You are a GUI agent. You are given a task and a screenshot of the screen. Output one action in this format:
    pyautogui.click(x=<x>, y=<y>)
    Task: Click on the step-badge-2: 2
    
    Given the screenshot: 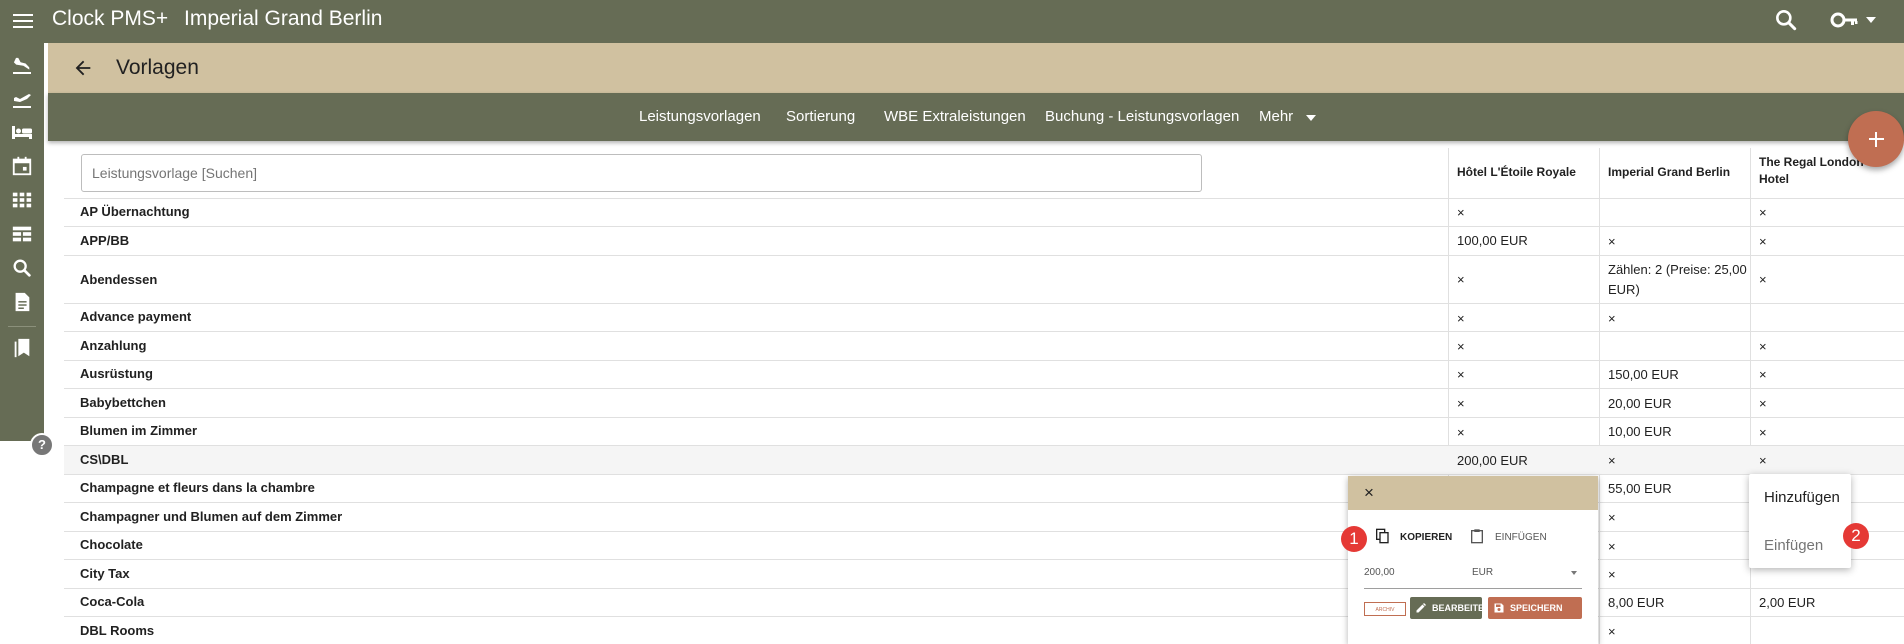 What is the action you would take?
    pyautogui.click(x=1856, y=536)
    